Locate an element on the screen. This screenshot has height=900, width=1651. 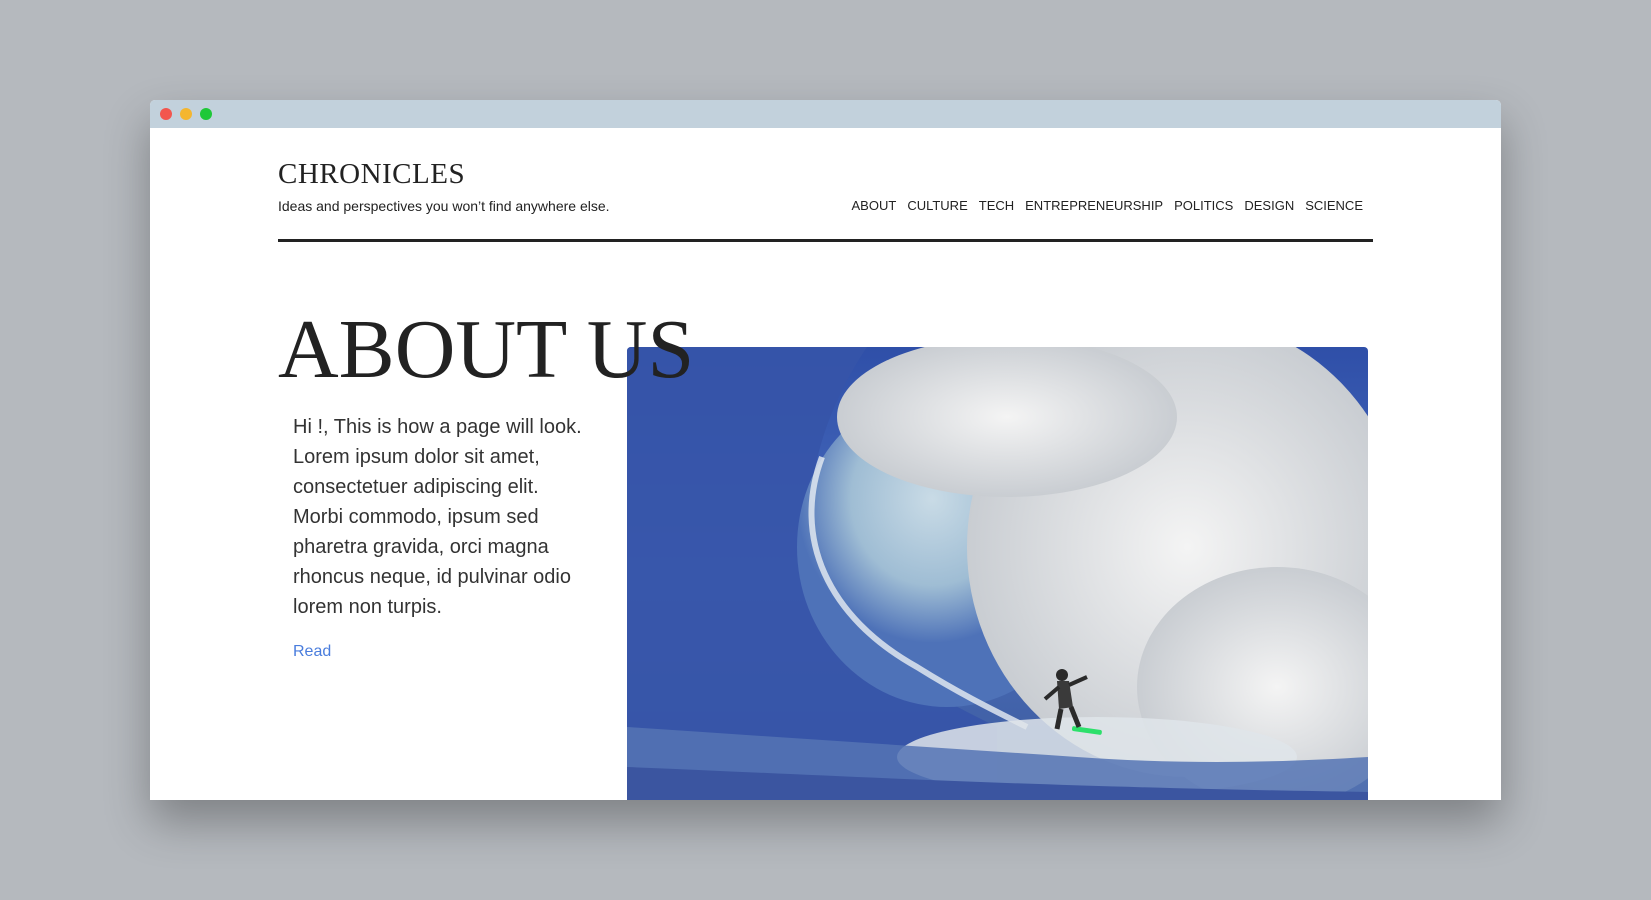
nav-item-about: ABOUT is located at coordinates (874, 205).